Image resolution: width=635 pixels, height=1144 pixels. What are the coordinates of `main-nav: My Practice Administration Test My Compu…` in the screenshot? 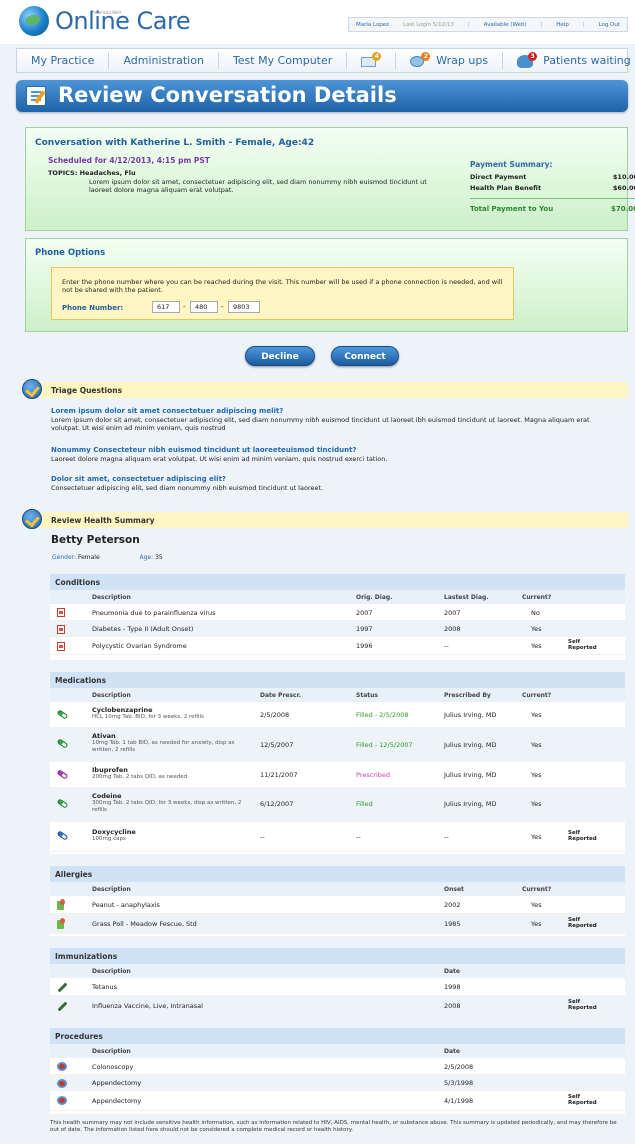 It's located at (323, 60).